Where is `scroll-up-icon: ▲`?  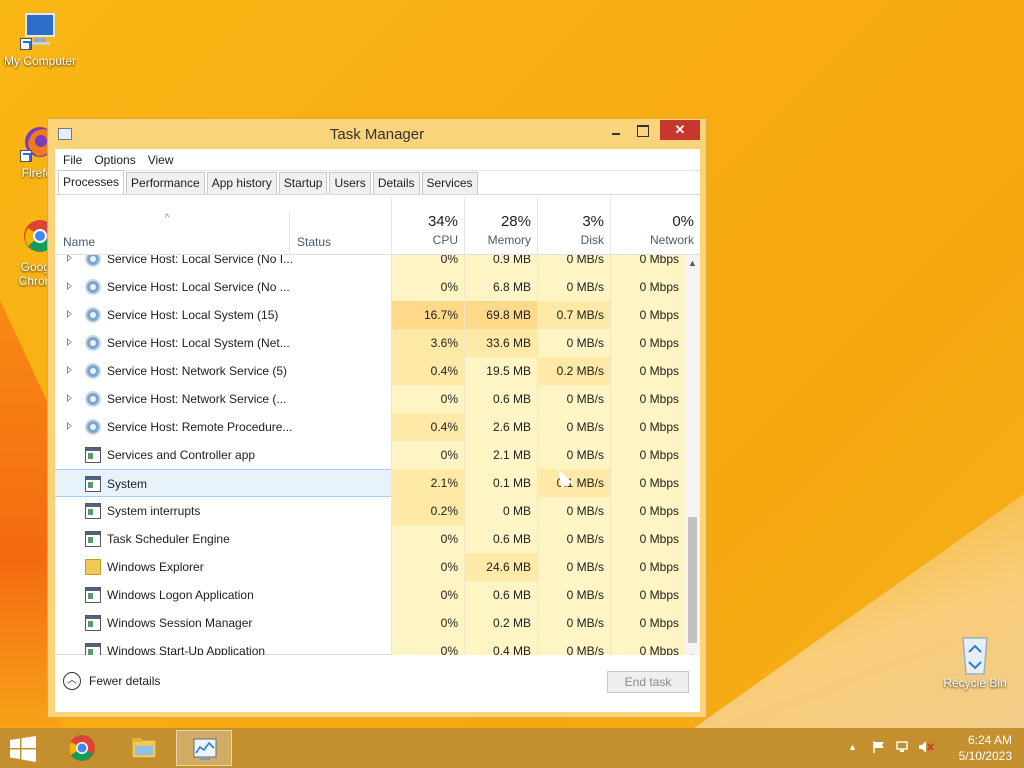 scroll-up-icon: ▲ is located at coordinates (692, 263).